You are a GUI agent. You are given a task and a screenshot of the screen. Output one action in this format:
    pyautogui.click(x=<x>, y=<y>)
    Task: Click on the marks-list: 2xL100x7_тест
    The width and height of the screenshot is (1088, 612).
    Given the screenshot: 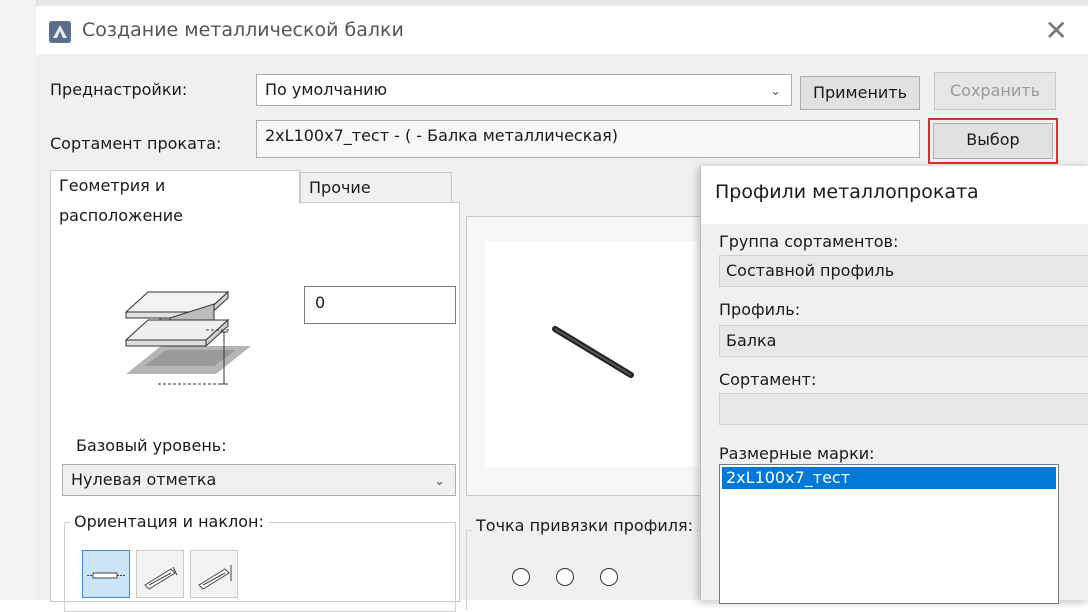 What is the action you would take?
    pyautogui.click(x=889, y=534)
    